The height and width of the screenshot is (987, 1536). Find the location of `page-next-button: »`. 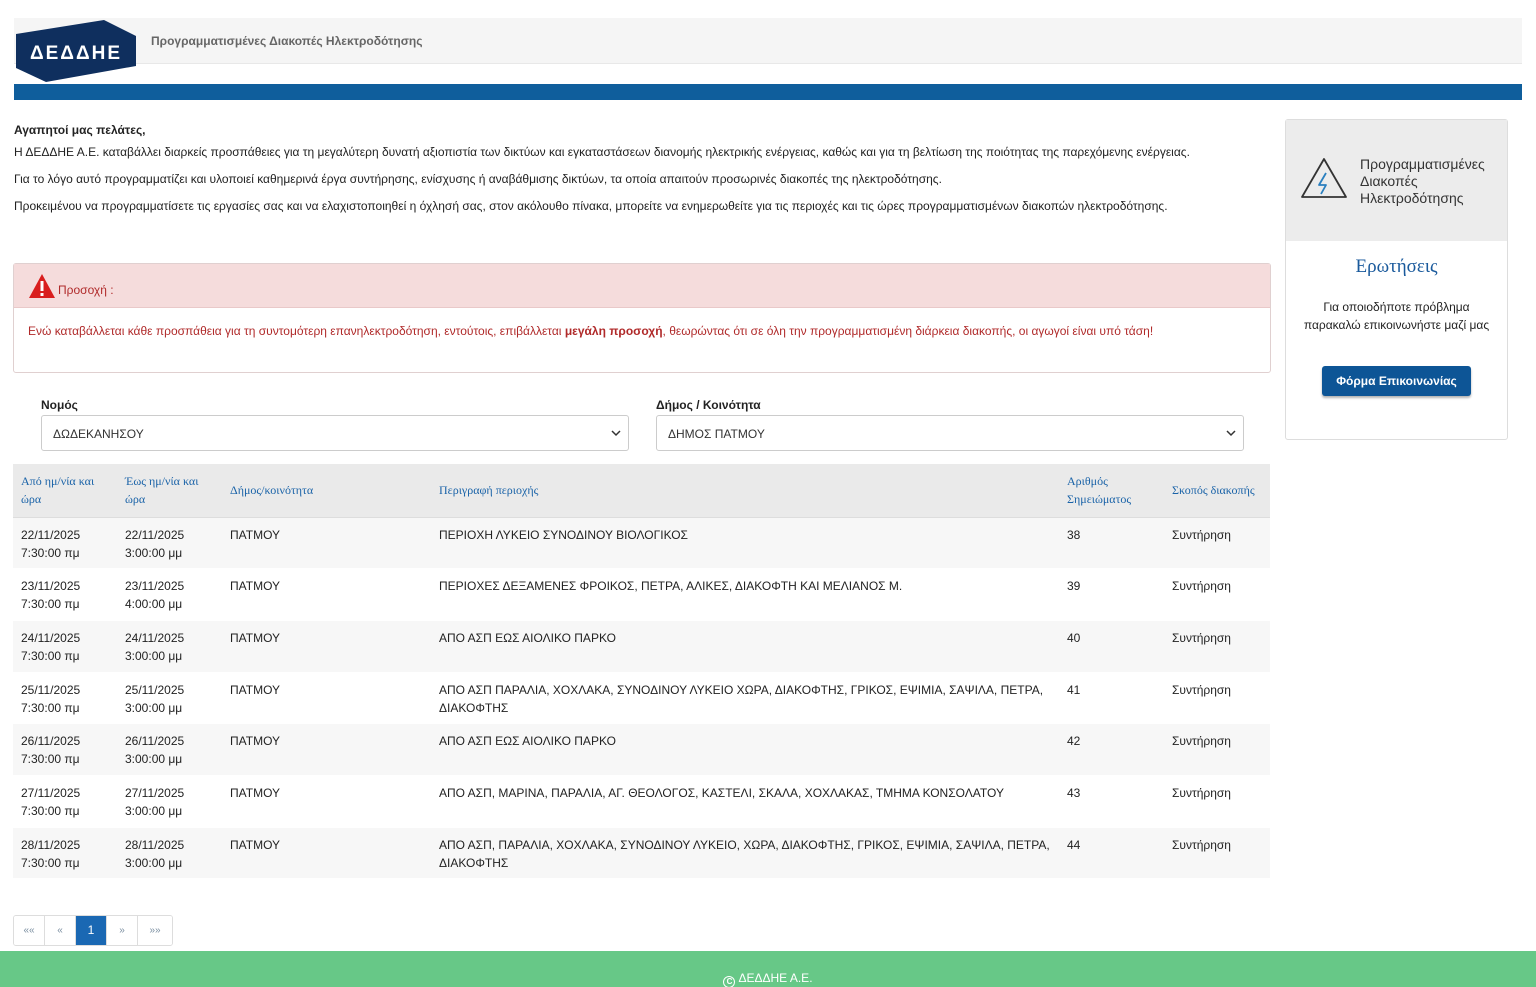

page-next-button: » is located at coordinates (122, 930).